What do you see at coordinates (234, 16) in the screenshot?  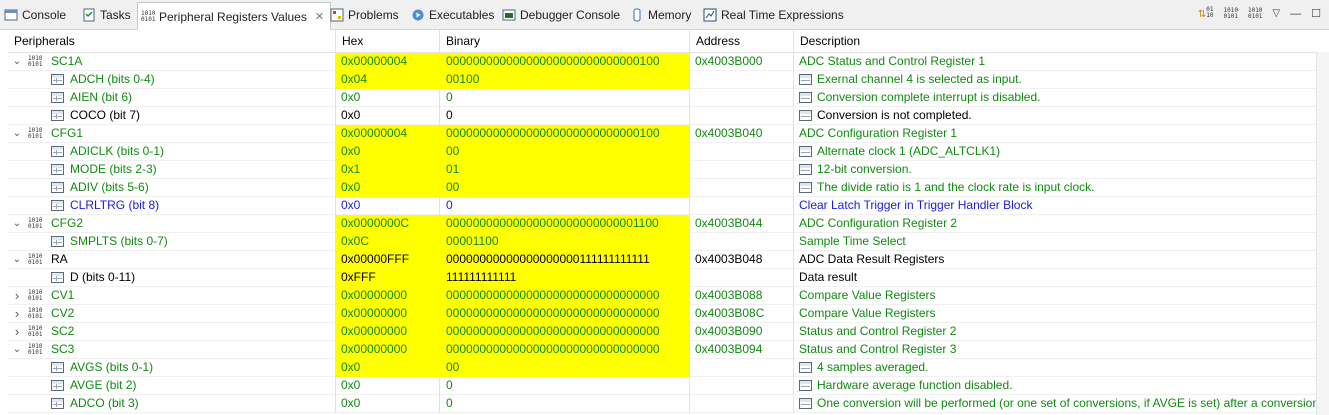 I see `tab-peripheral-registers: 1010 0101 Peripheral Registers Values ✕` at bounding box center [234, 16].